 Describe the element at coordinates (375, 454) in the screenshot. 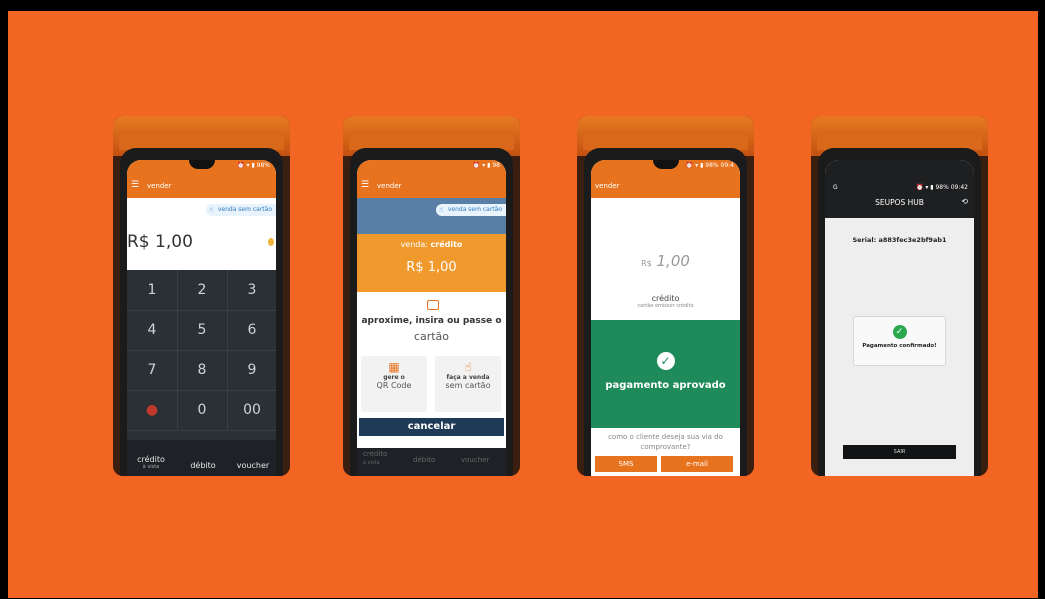

I see `ghost-tab-credito: crédito` at that location.